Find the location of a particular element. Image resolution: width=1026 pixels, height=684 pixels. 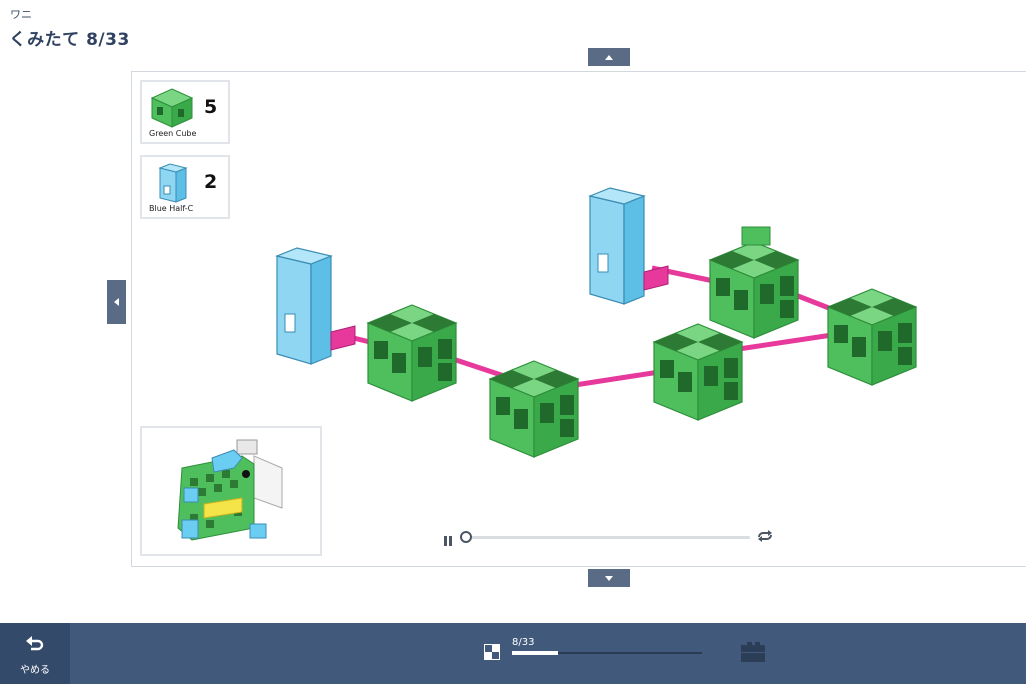

part-name: Green Cube is located at coordinates (173, 133).